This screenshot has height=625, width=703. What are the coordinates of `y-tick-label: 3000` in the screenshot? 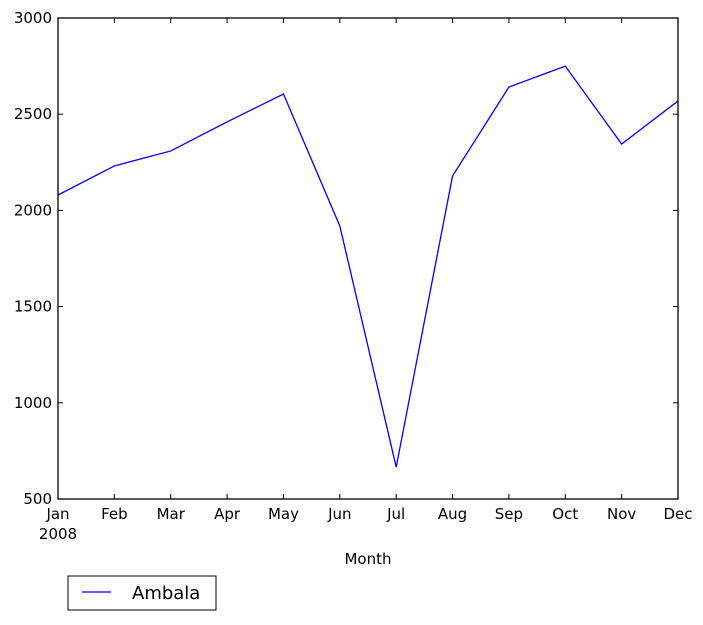 It's located at (33, 18).